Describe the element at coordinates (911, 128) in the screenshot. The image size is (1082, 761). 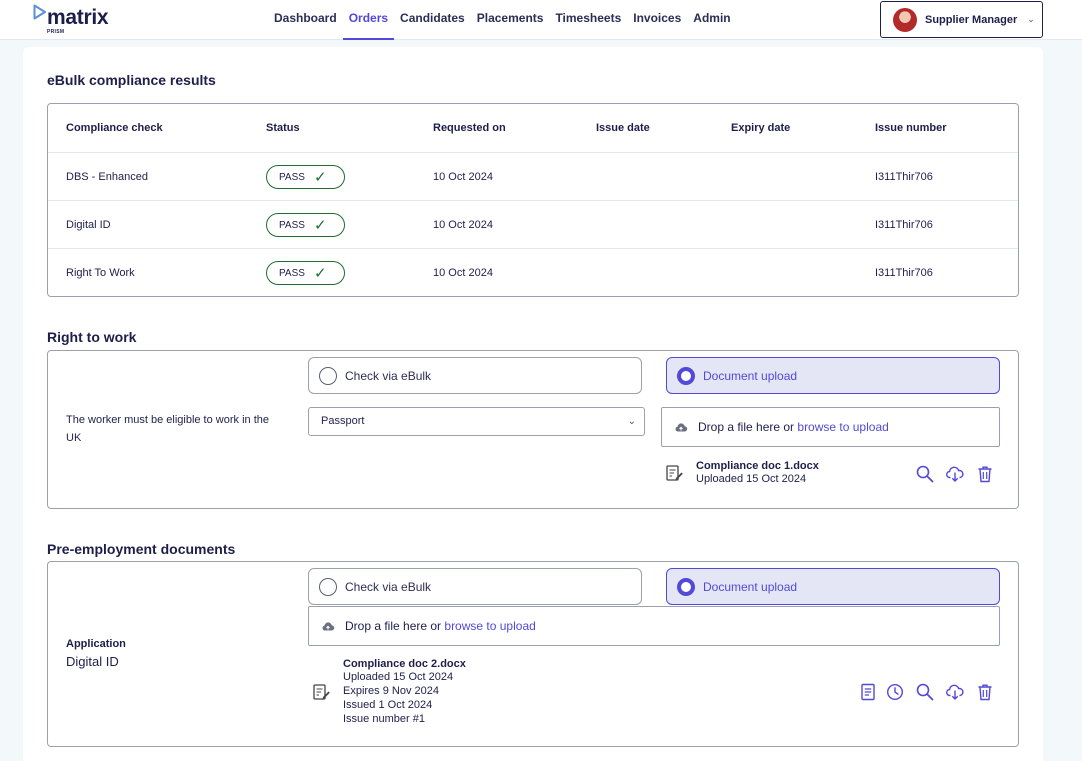
I see `column-header: Issue number` at that location.